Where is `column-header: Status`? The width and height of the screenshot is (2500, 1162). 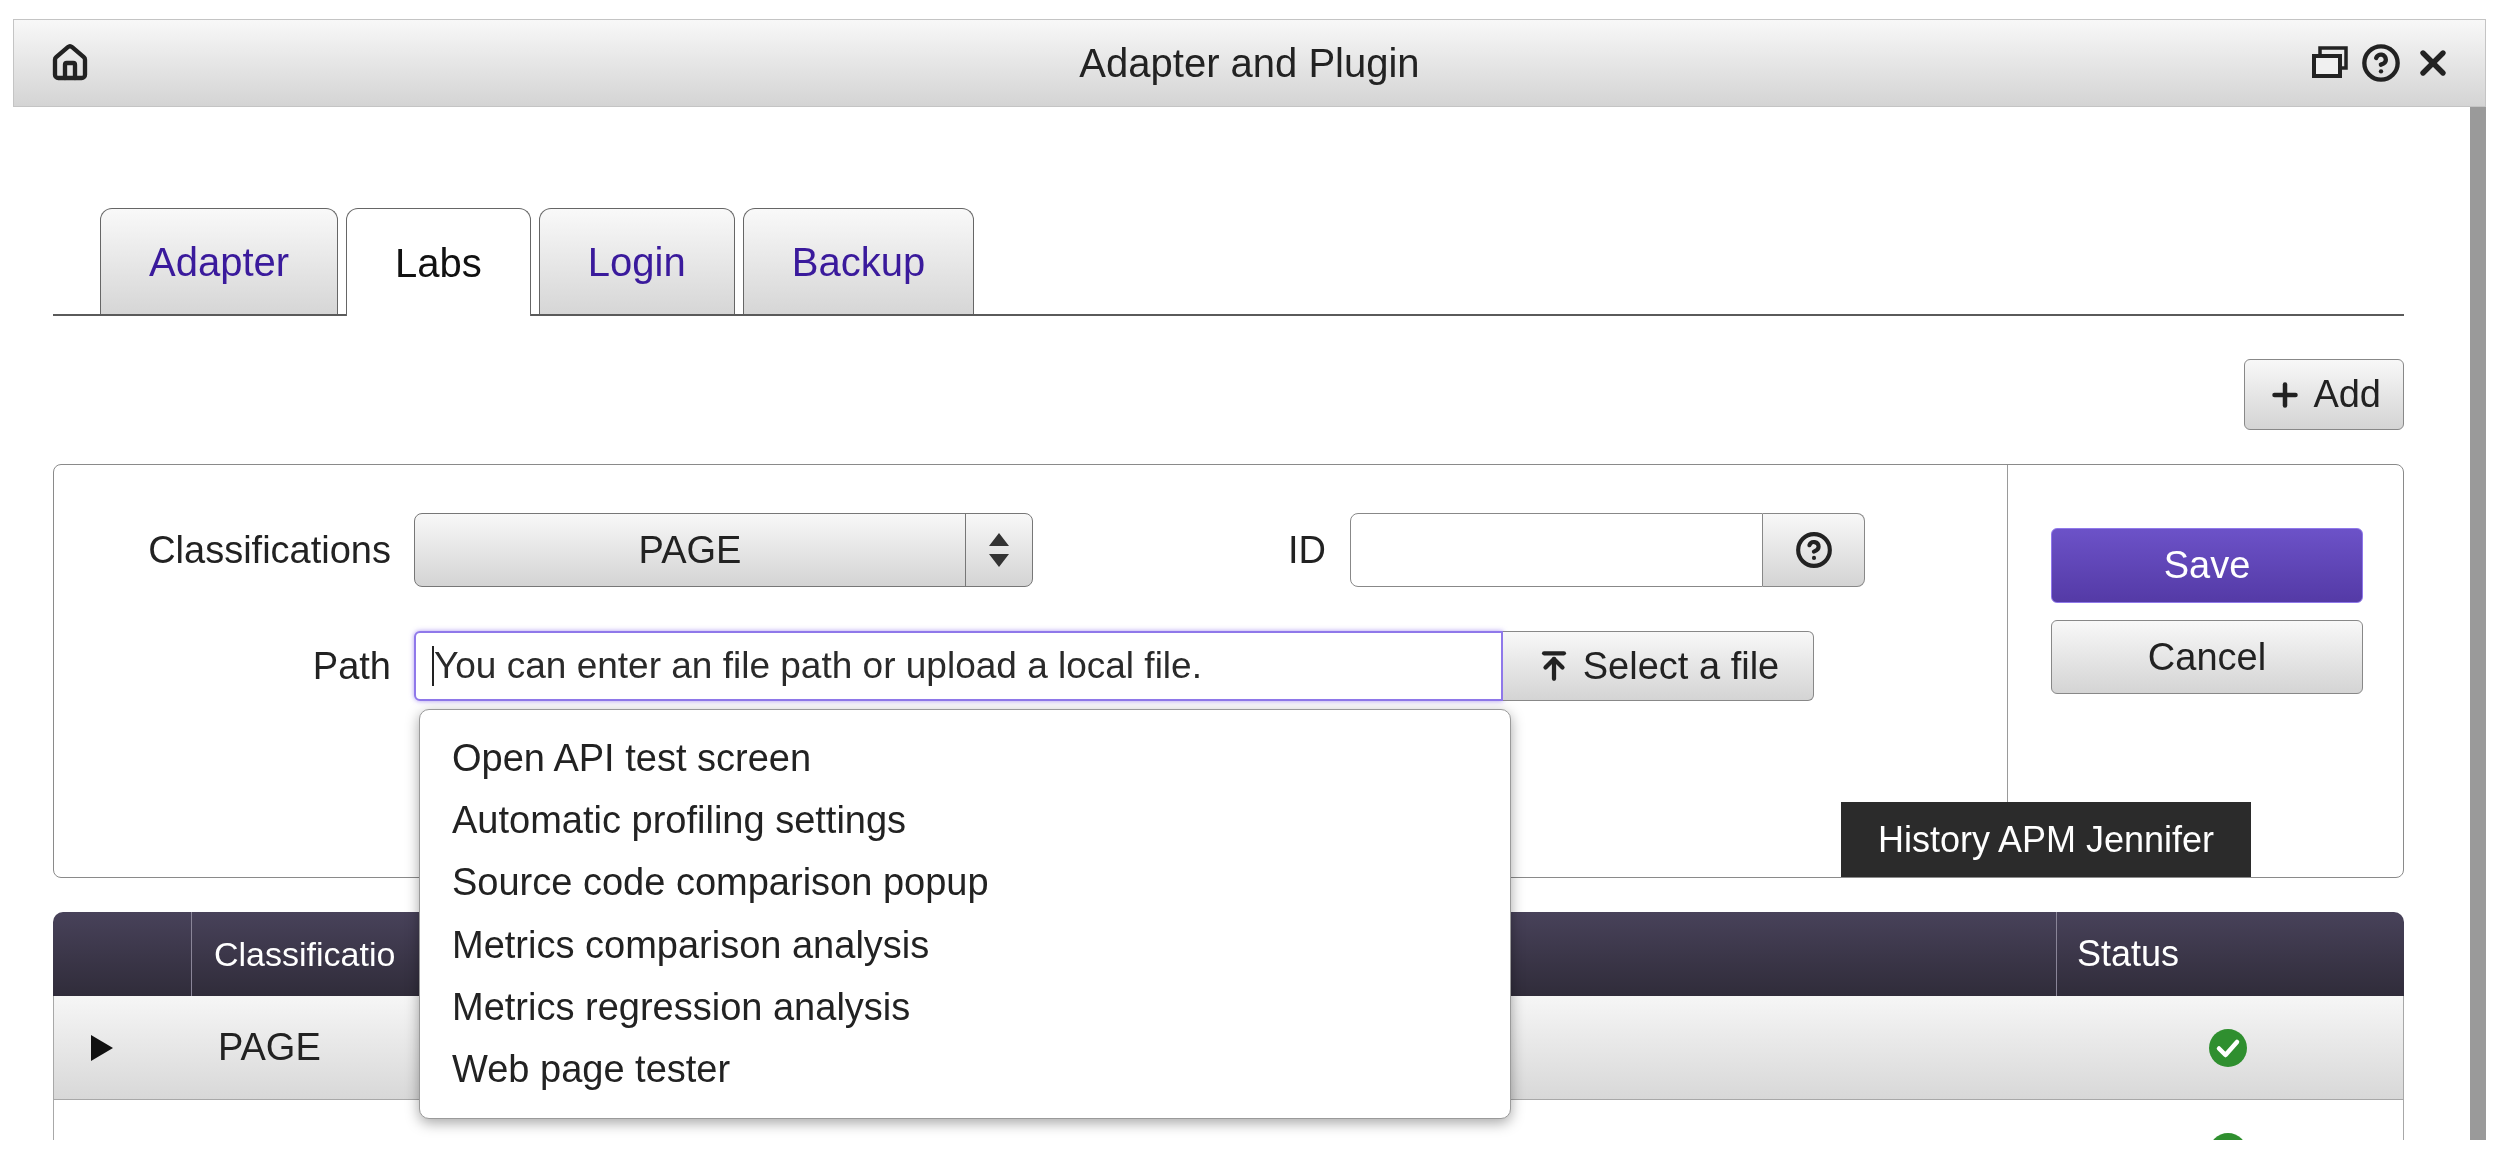
column-header: Status is located at coordinates (2128, 954).